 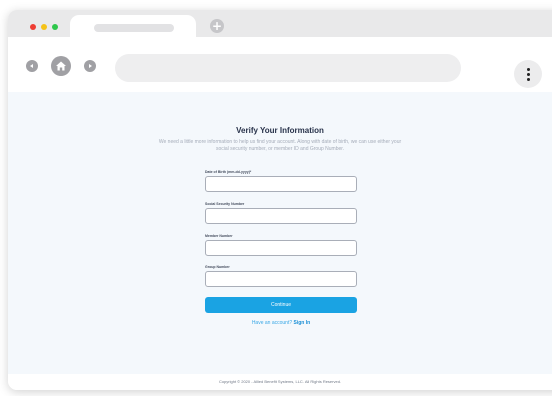 I want to click on account-prompt-text: Have an account?, so click(x=272, y=323).